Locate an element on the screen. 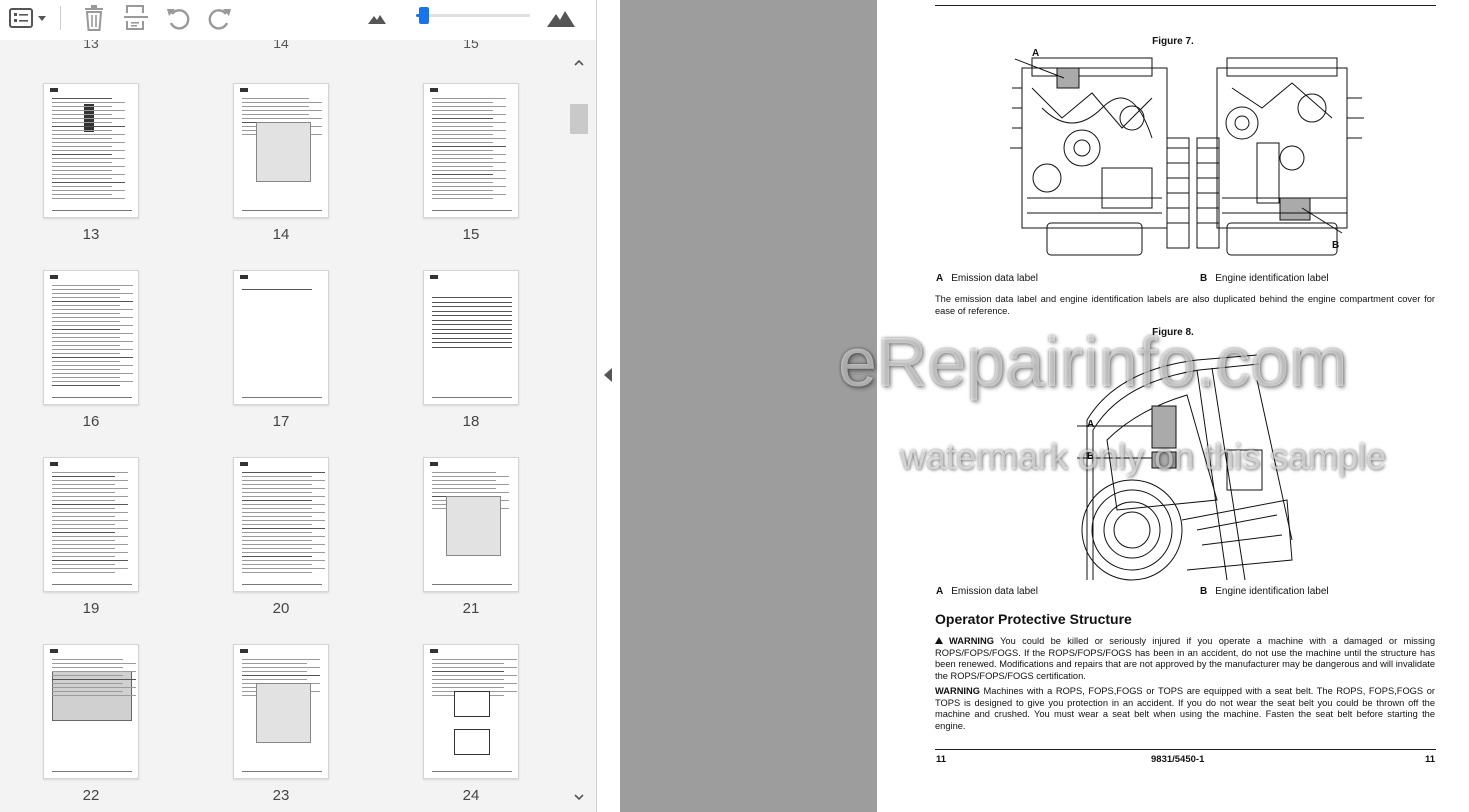 The height and width of the screenshot is (812, 1469). thumbnail-scrollbar is located at coordinates (579, 432).